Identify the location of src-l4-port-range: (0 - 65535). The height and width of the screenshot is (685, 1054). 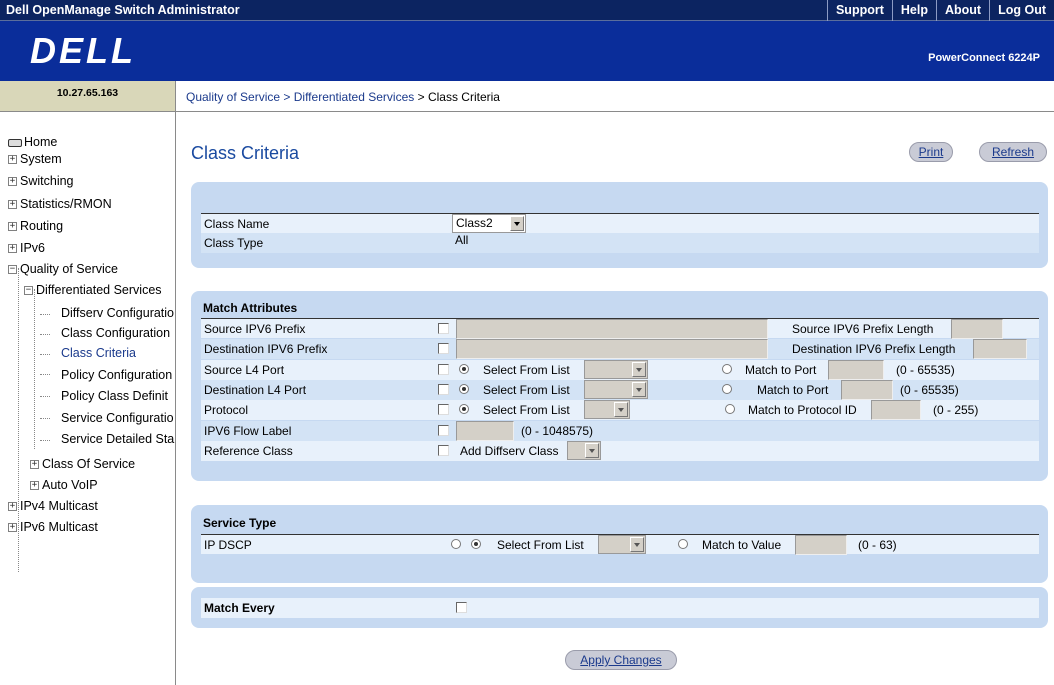
(925, 370).